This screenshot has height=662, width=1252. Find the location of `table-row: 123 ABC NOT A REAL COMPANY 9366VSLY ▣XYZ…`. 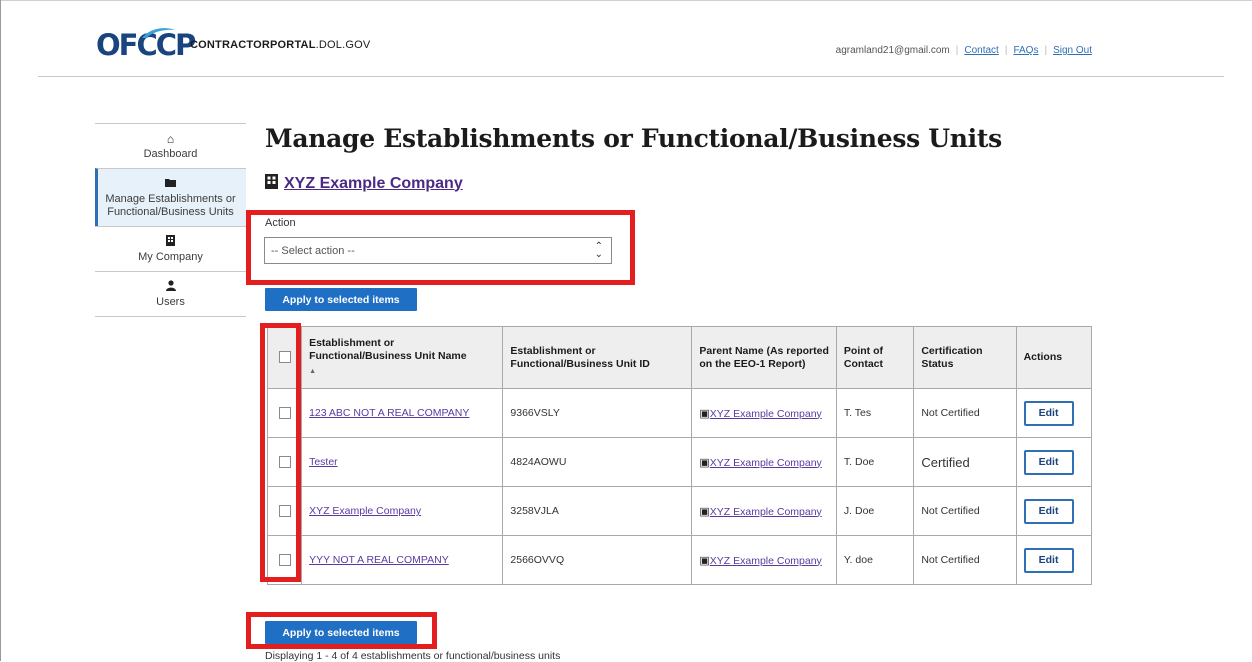

table-row: 123 ABC NOT A REAL COMPANY 9366VSLY ▣XYZ… is located at coordinates (679, 413).